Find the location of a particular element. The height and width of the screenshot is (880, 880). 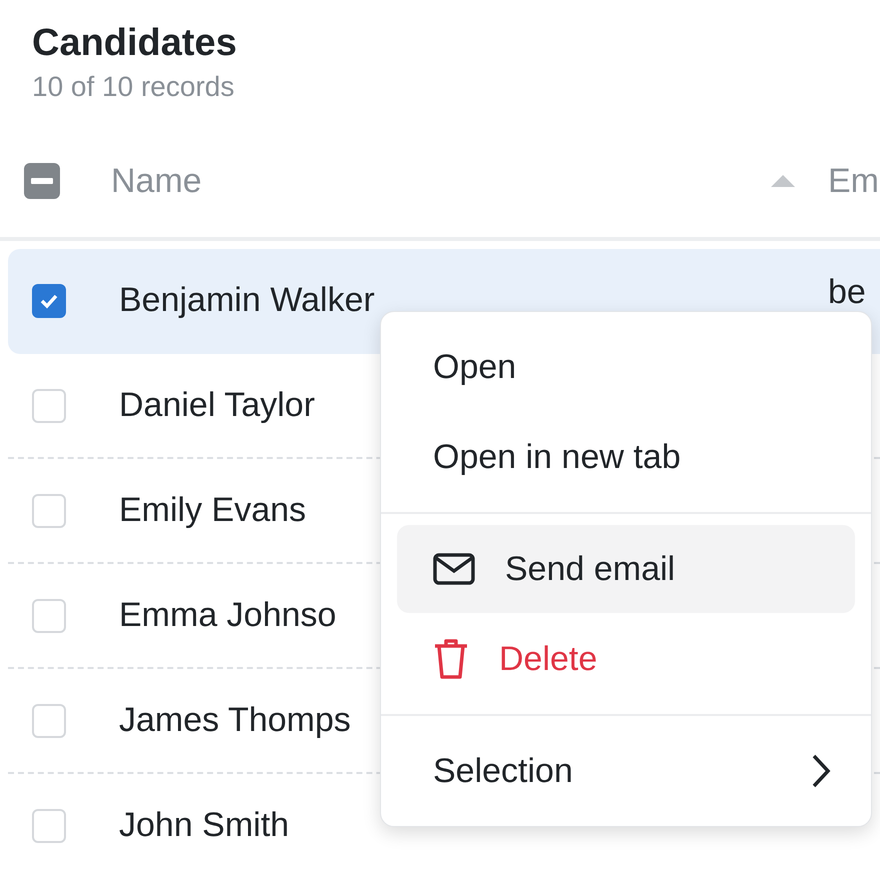

name-cell-text: Daniel Taylor is located at coordinates (217, 405).